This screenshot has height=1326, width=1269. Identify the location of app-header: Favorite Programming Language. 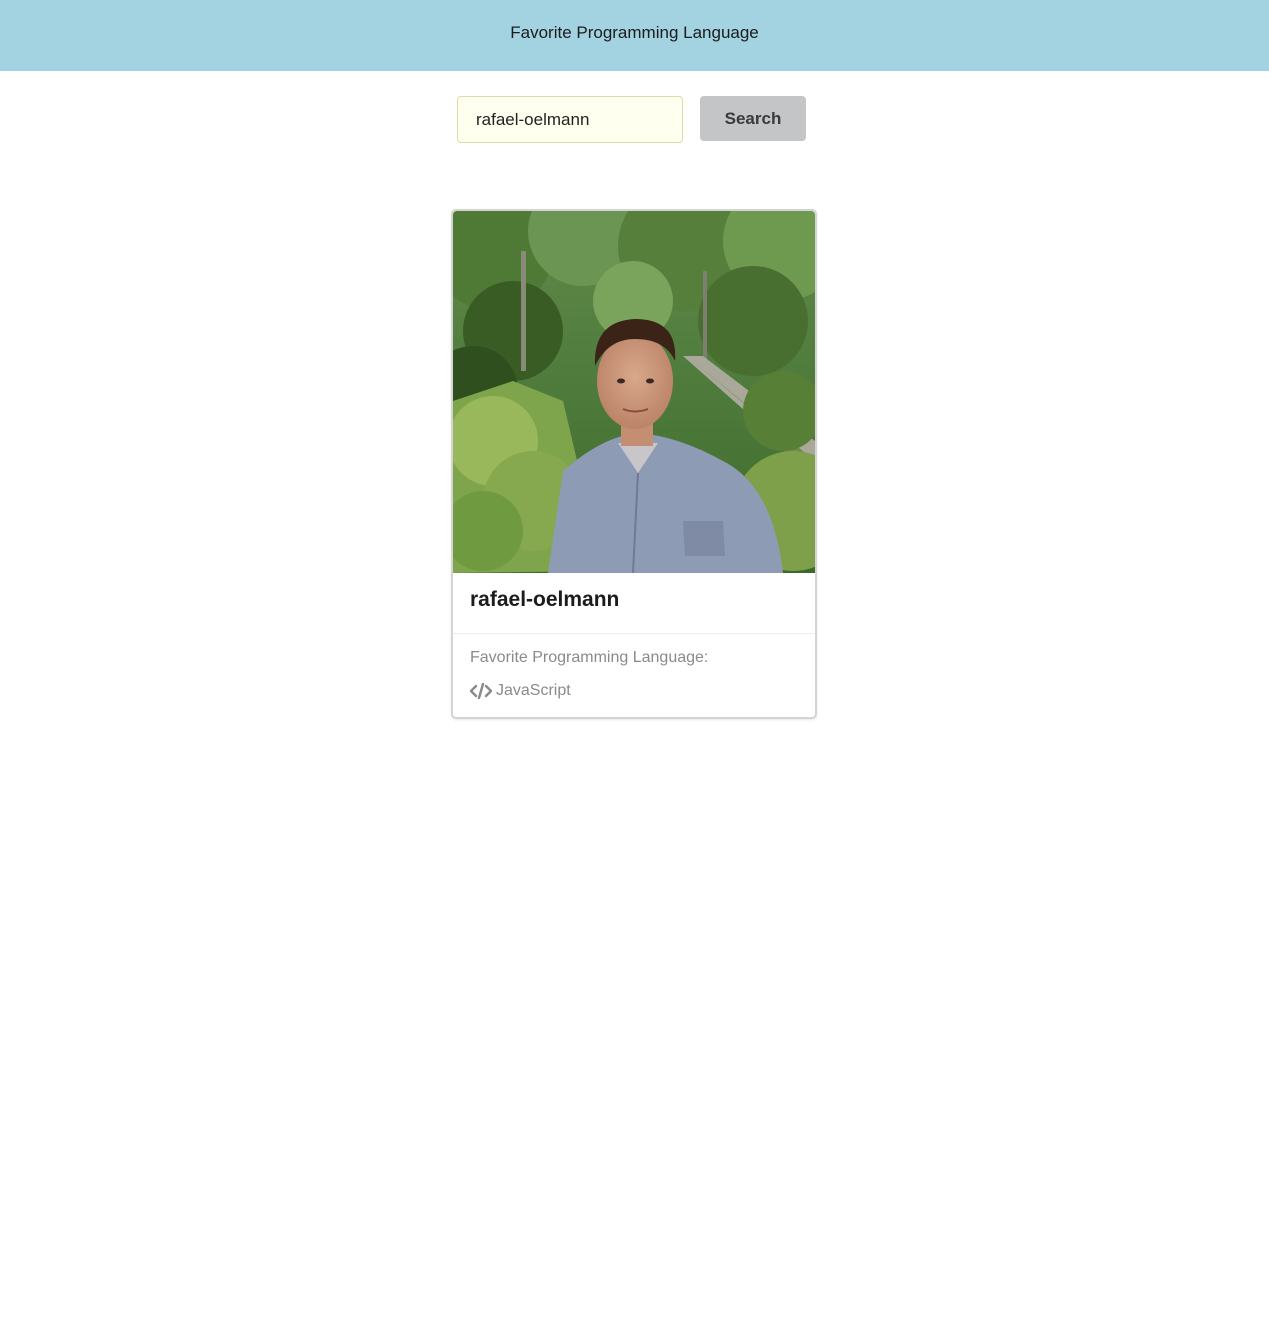
(634, 35).